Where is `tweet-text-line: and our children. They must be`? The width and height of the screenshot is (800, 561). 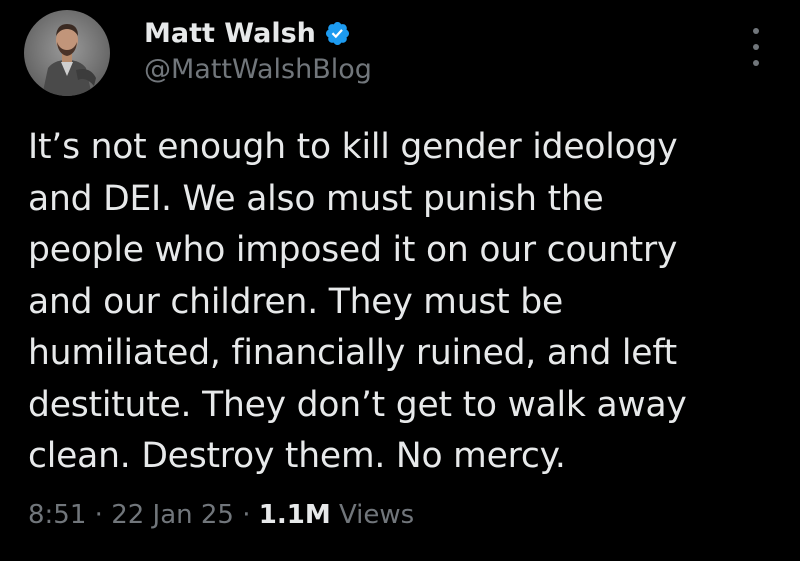 tweet-text-line: and our children. They must be is located at coordinates (295, 301).